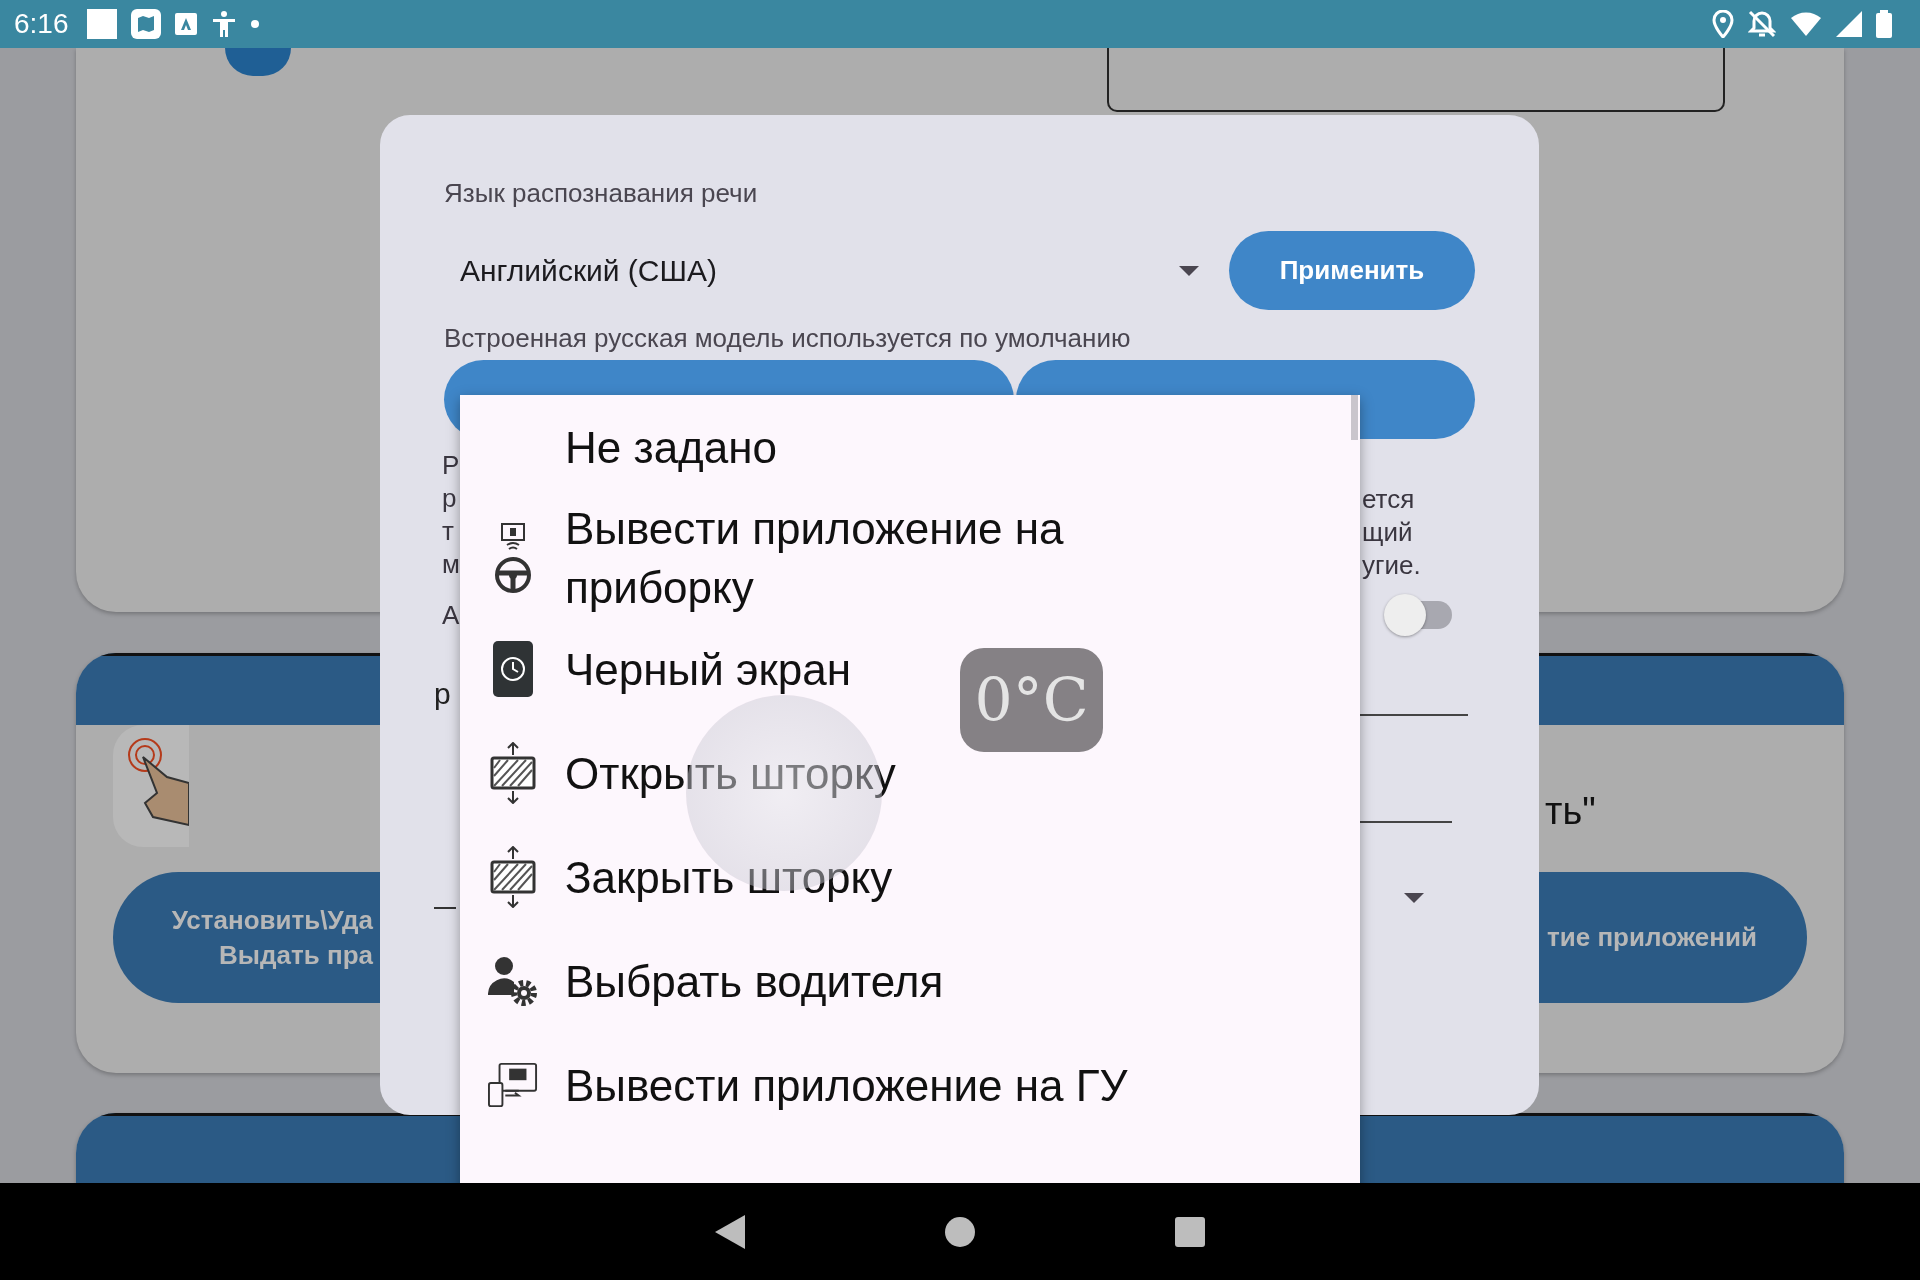 The height and width of the screenshot is (1280, 1920). Describe the element at coordinates (825, 558) in the screenshot. I see `menu-item: Вывести приложение на приборку` at that location.